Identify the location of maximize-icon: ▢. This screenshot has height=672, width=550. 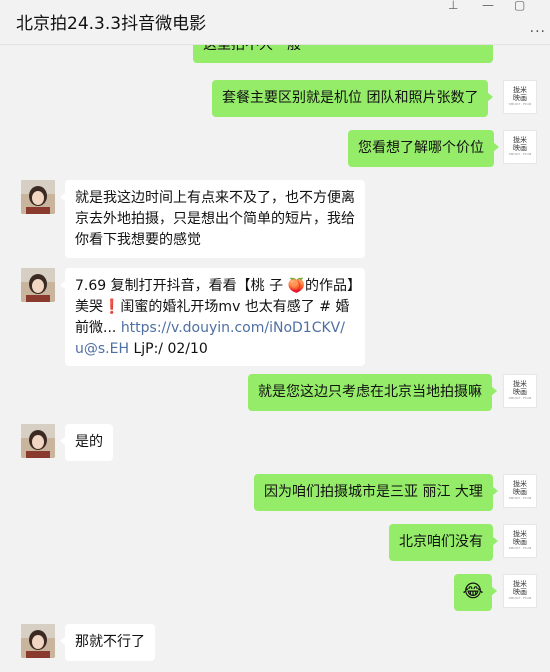
(519, 5).